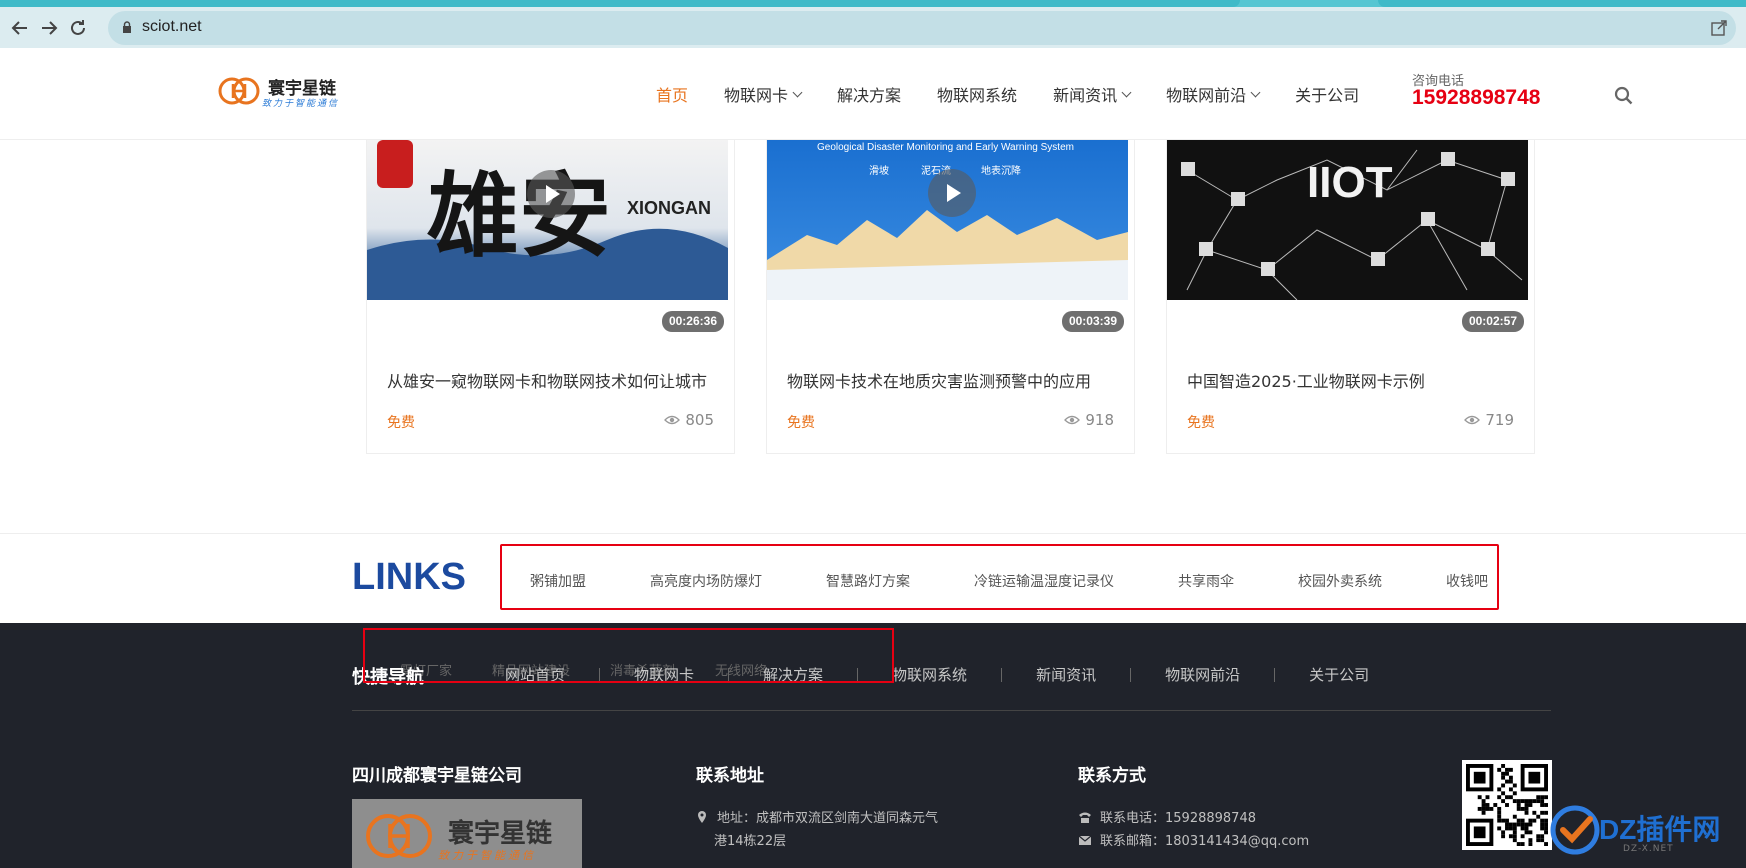  I want to click on search-icon, so click(1624, 96).